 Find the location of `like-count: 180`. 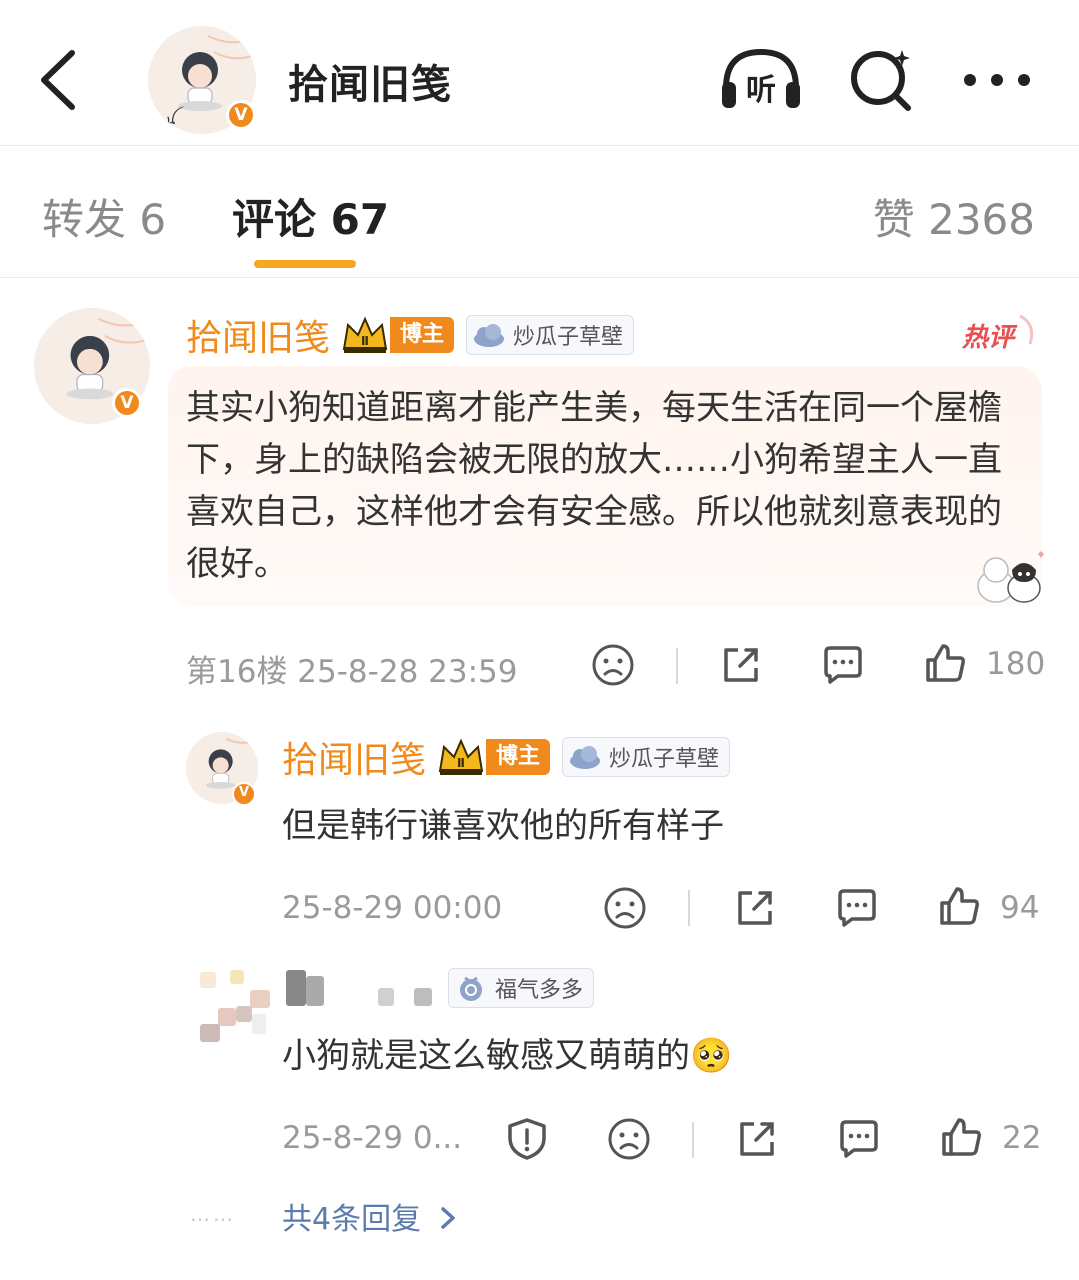

like-count: 180 is located at coordinates (1016, 664).